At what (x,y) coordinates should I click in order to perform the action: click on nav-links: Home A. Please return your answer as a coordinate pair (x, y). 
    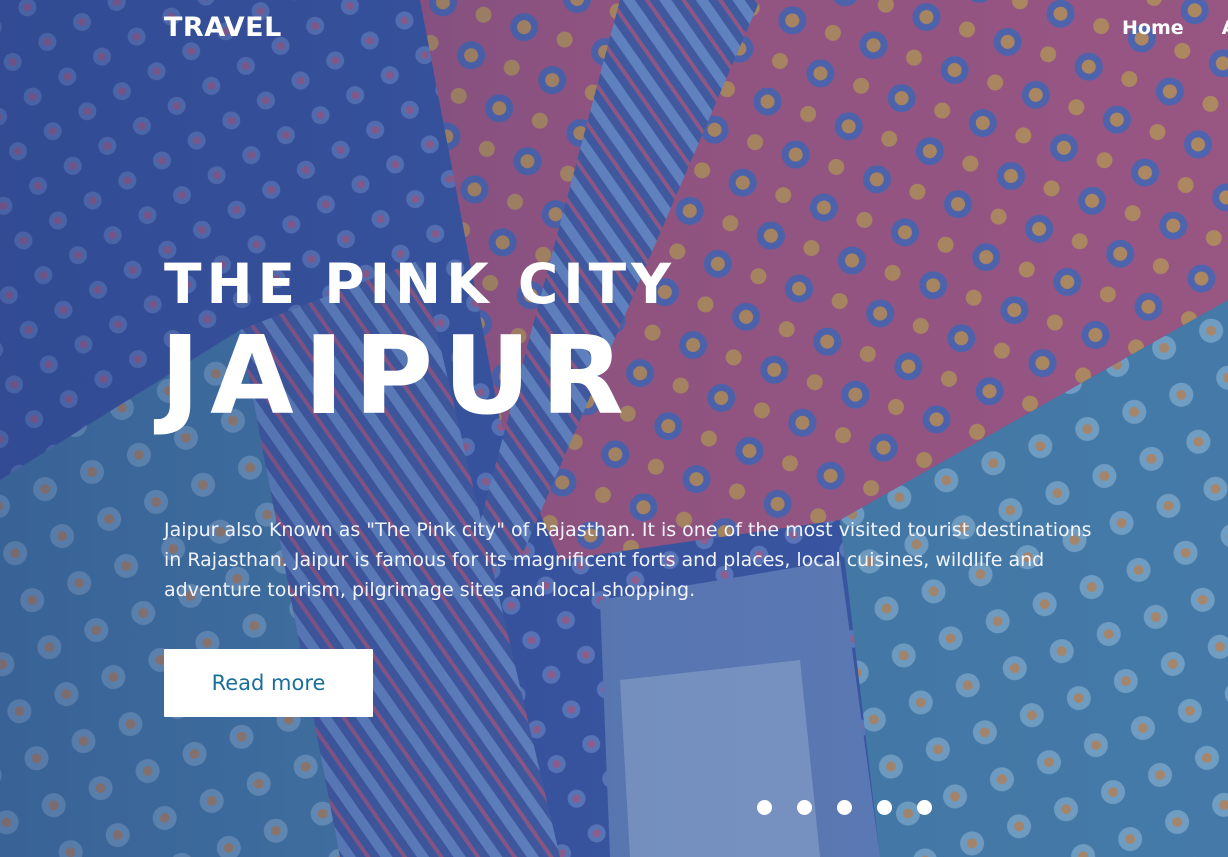
    Looking at the image, I should click on (1175, 28).